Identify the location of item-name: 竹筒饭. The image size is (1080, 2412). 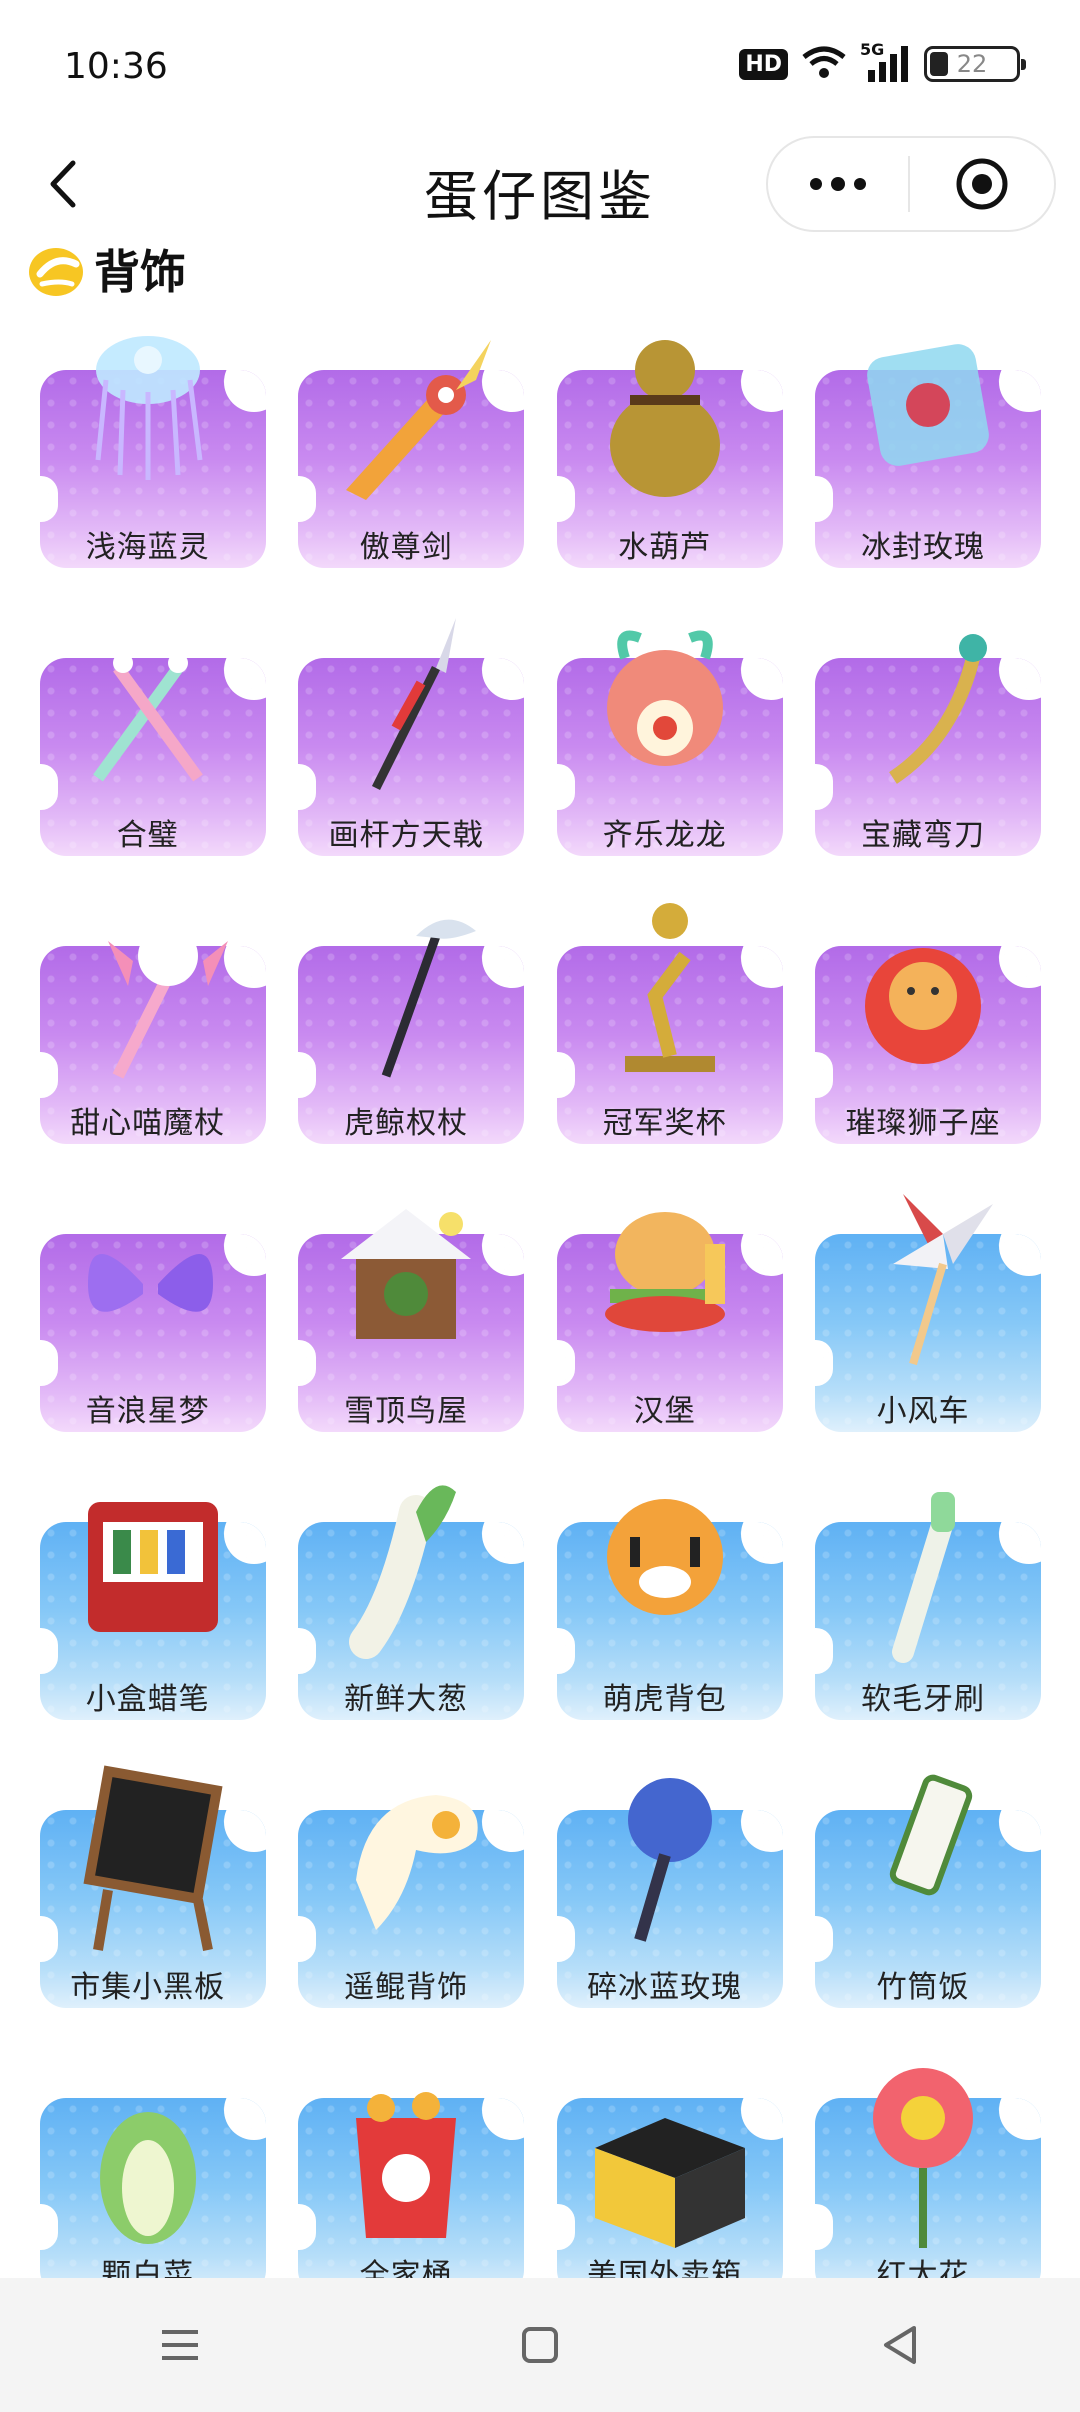
(923, 1987).